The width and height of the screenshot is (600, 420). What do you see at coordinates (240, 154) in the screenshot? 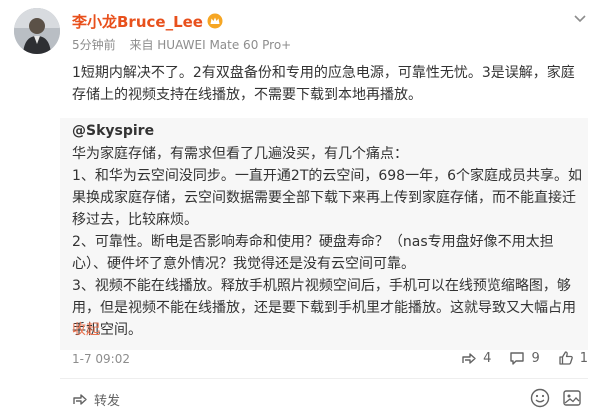
I see `quoted-paragraph: 华为家庭存储，有需求但看了几遍没买，有几个痛点：` at bounding box center [240, 154].